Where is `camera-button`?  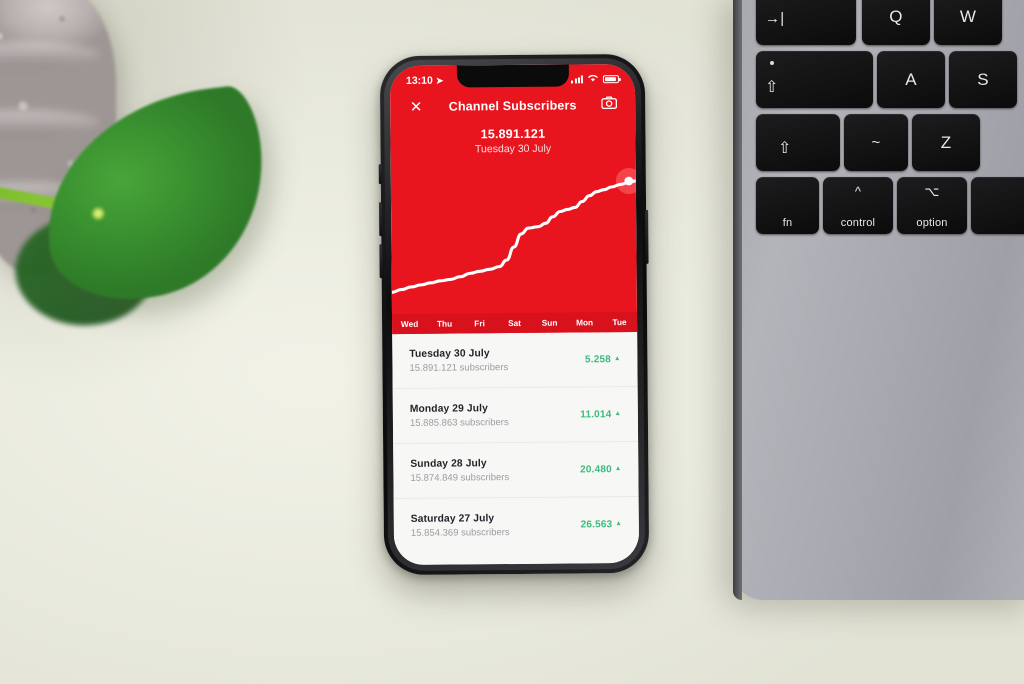
camera-button is located at coordinates (609, 105).